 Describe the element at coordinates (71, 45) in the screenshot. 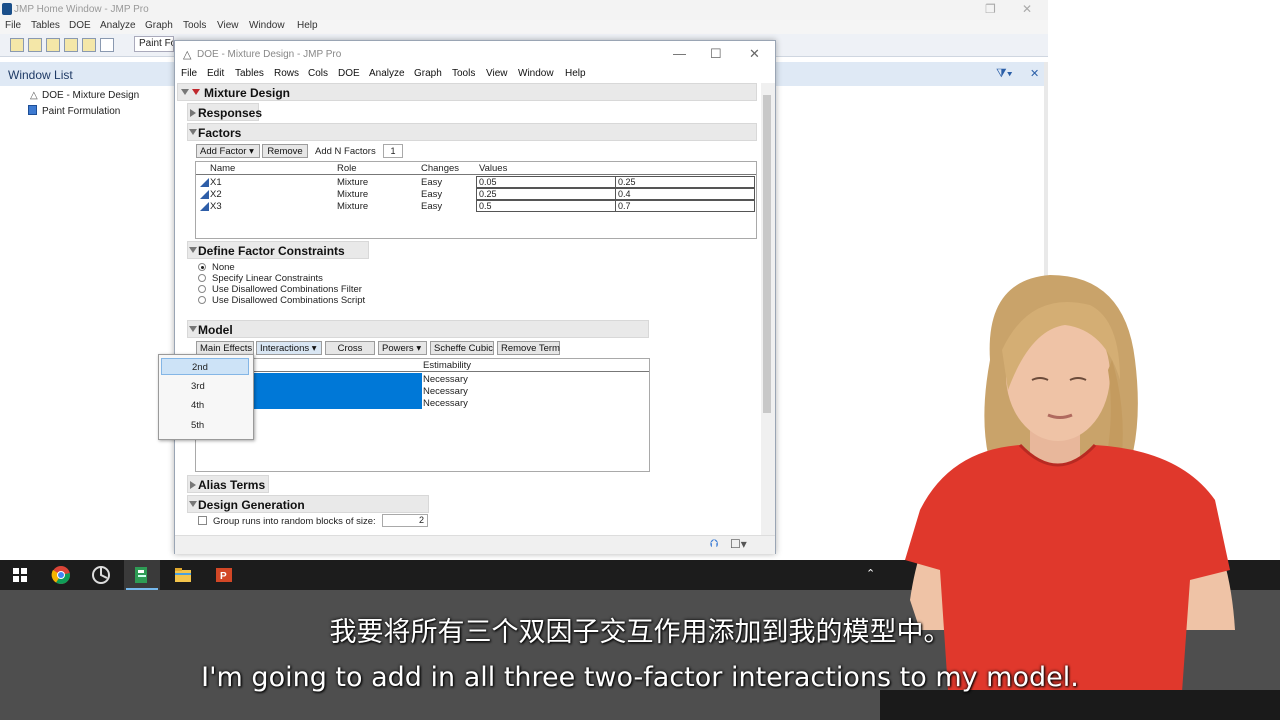

I see `copy-icon` at that location.